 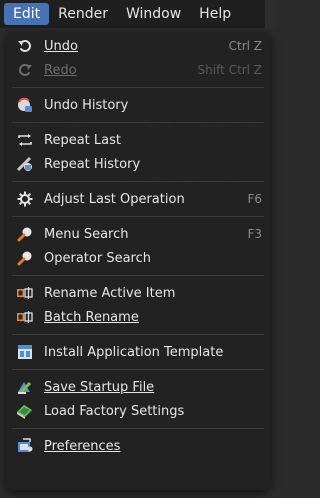 I want to click on operator-search-item: Operator Search, so click(x=138, y=258).